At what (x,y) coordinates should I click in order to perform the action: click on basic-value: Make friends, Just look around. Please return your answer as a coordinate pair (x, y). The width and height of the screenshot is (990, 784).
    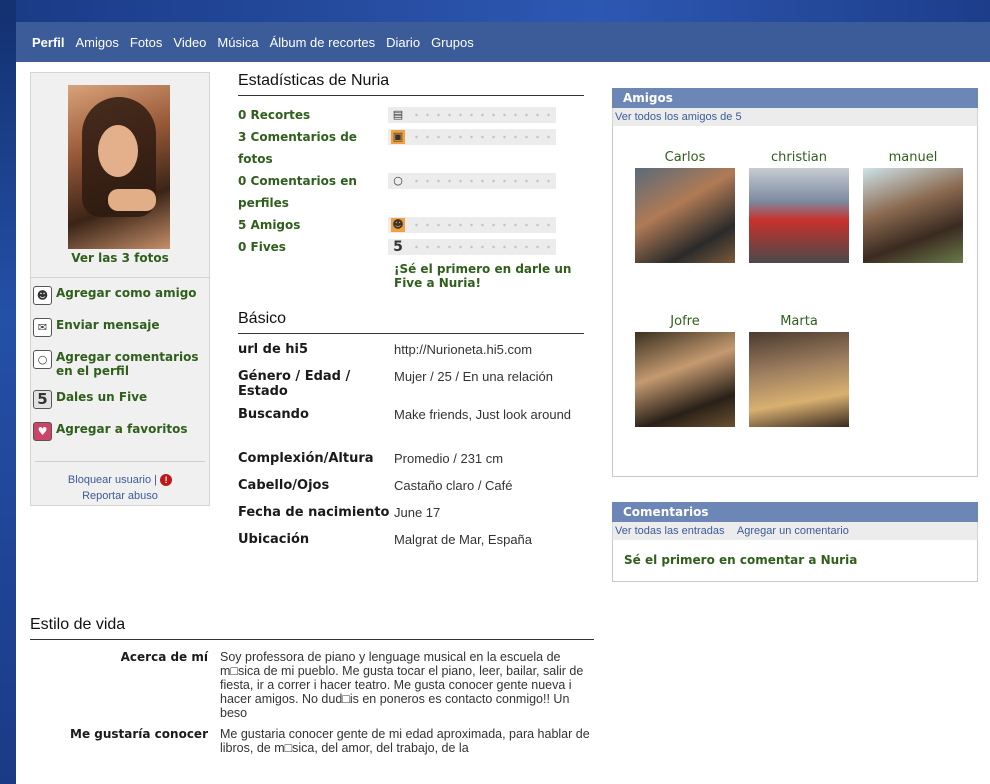
    Looking at the image, I should click on (483, 414).